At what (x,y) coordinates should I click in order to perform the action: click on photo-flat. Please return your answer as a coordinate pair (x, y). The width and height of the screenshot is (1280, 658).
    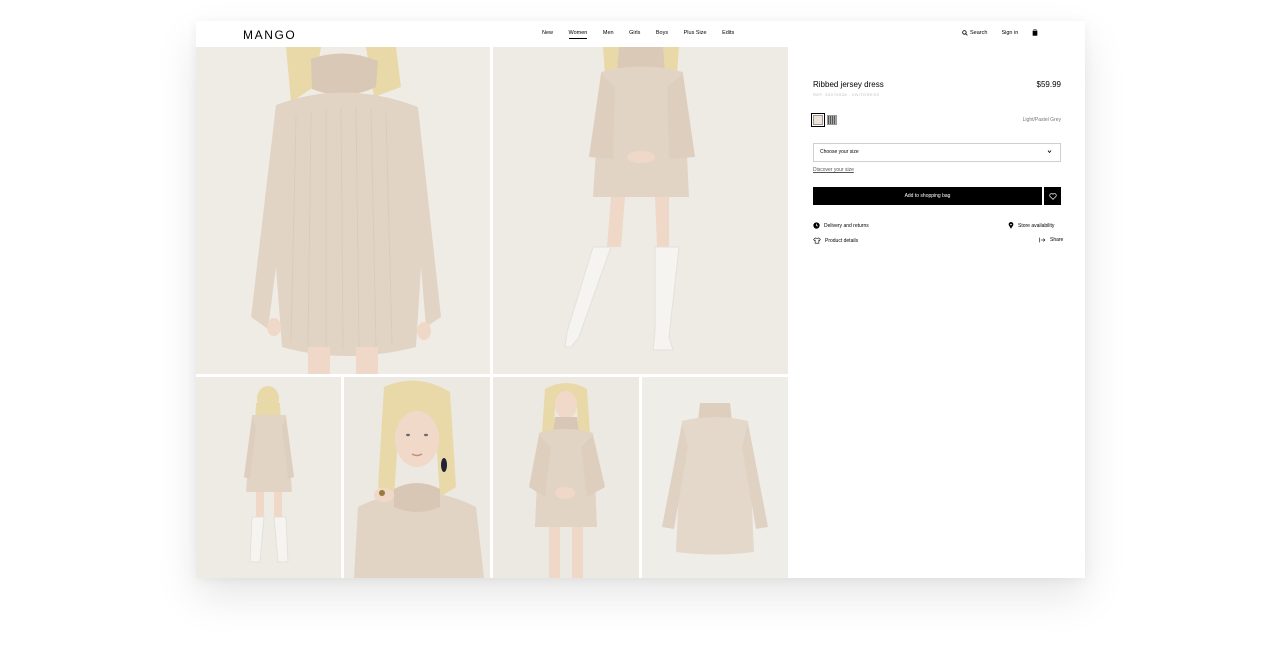
    Looking at the image, I should click on (715, 477).